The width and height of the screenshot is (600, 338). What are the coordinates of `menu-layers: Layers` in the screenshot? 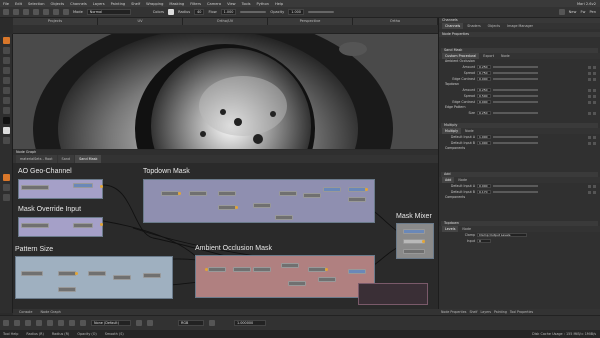 It's located at (99, 4).